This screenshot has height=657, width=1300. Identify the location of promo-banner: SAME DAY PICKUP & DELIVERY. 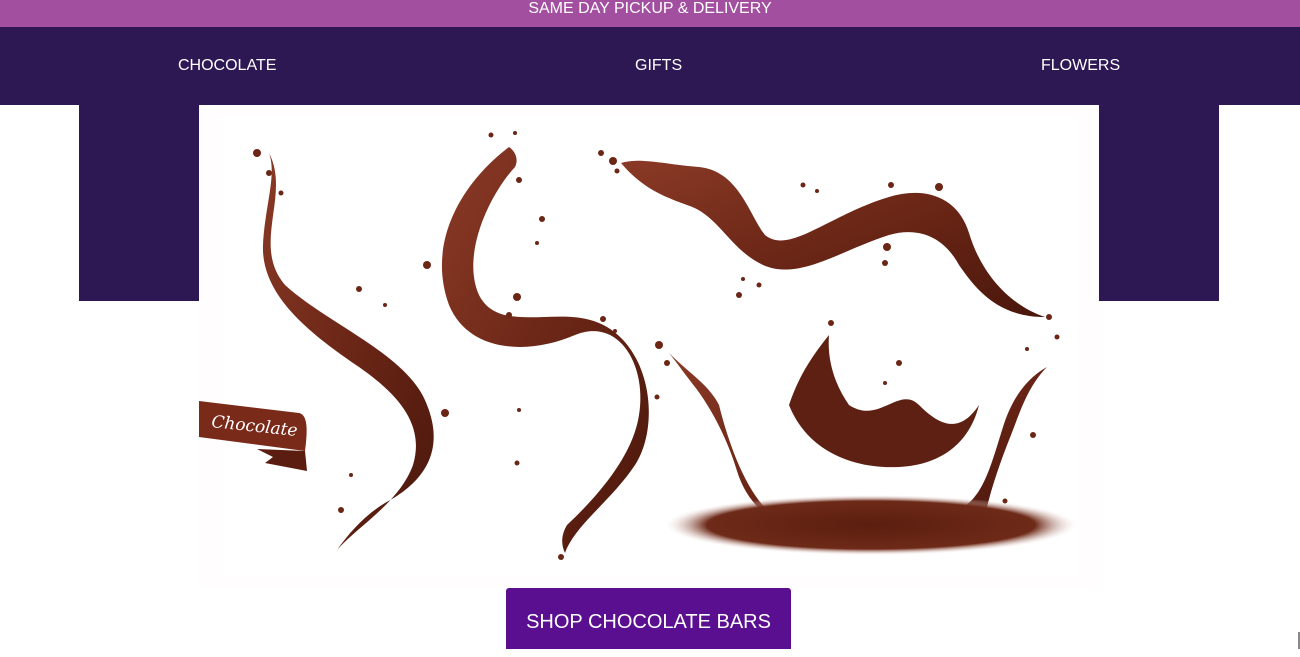
(650, 13).